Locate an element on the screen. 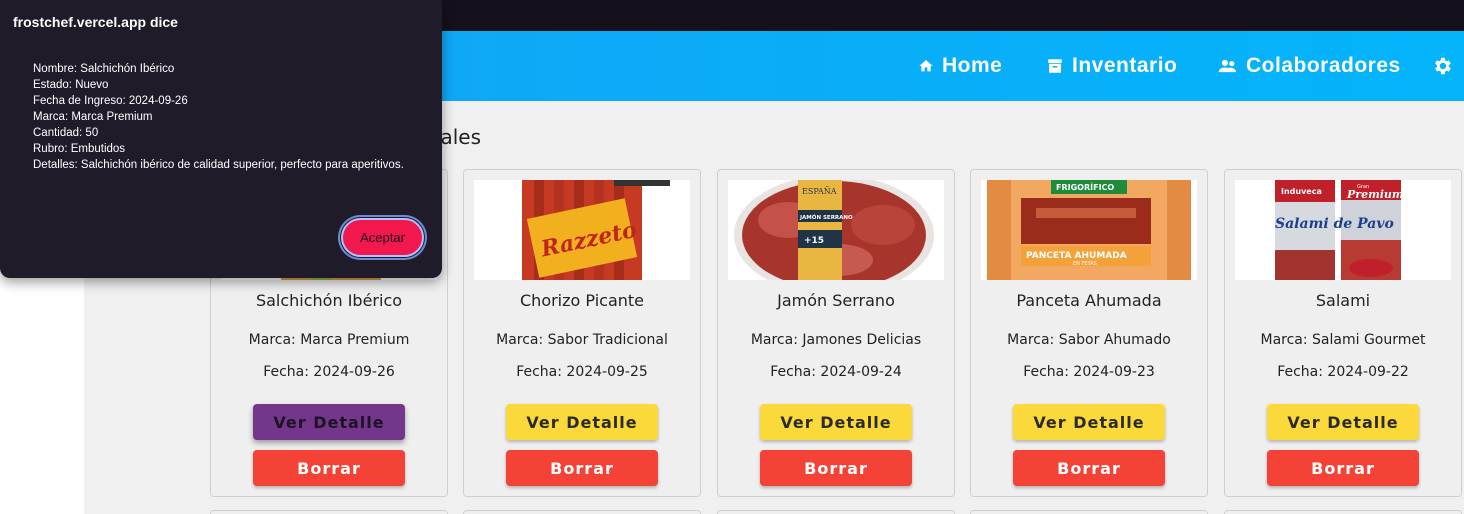  product-name: Salami is located at coordinates (1343, 300).